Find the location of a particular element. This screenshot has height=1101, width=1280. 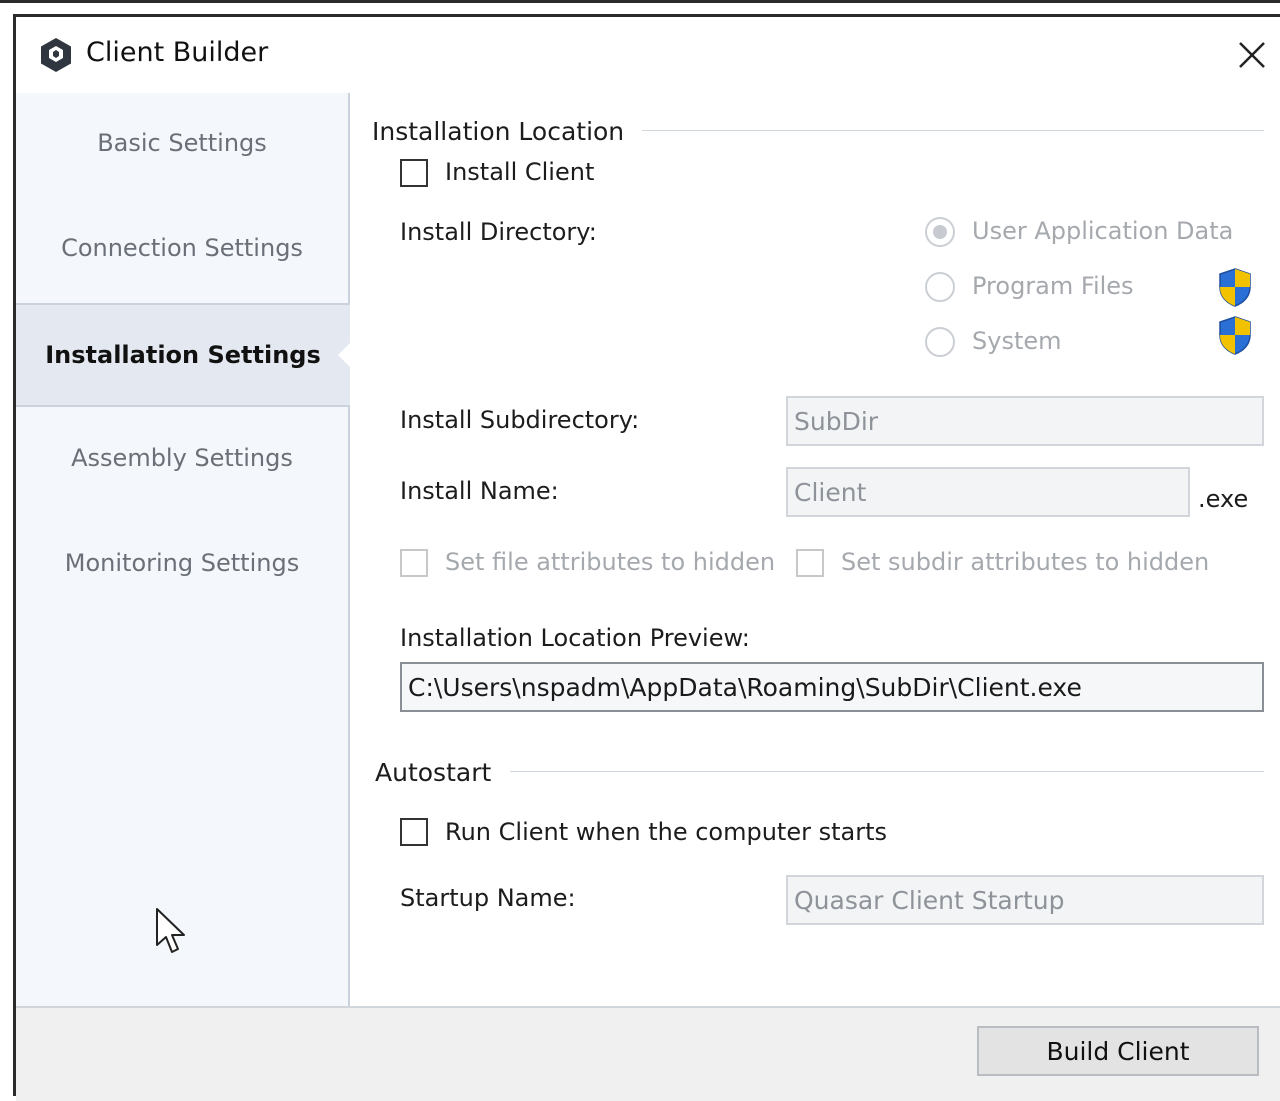

hide-file-attributes-checkbox is located at coordinates (414, 563).